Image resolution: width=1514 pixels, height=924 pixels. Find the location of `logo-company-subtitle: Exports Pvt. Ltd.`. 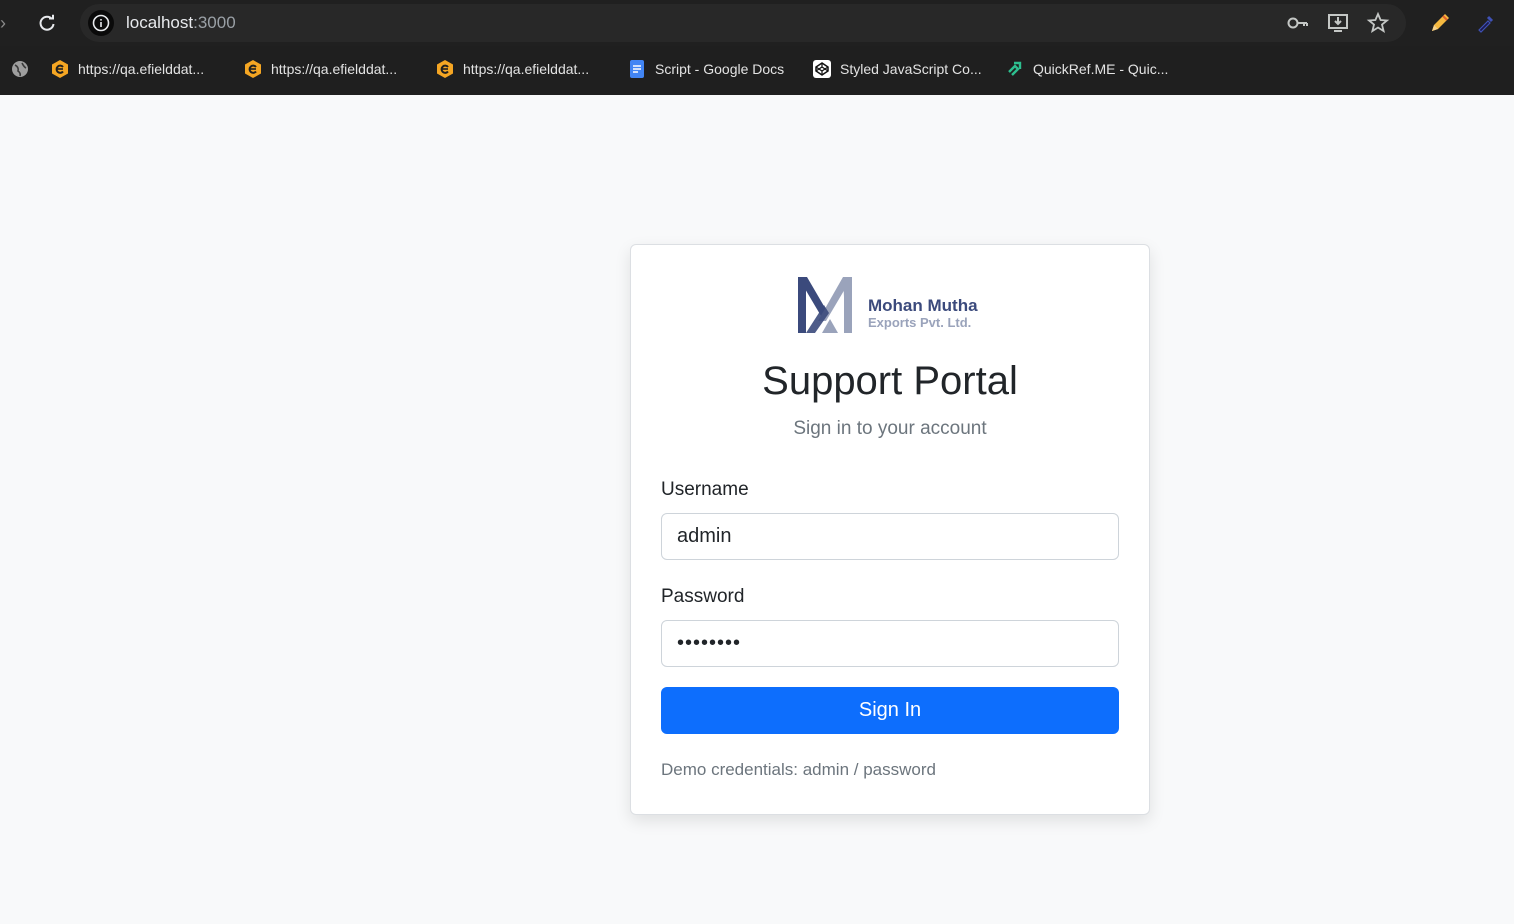

logo-company-subtitle: Exports Pvt. Ltd. is located at coordinates (920, 322).